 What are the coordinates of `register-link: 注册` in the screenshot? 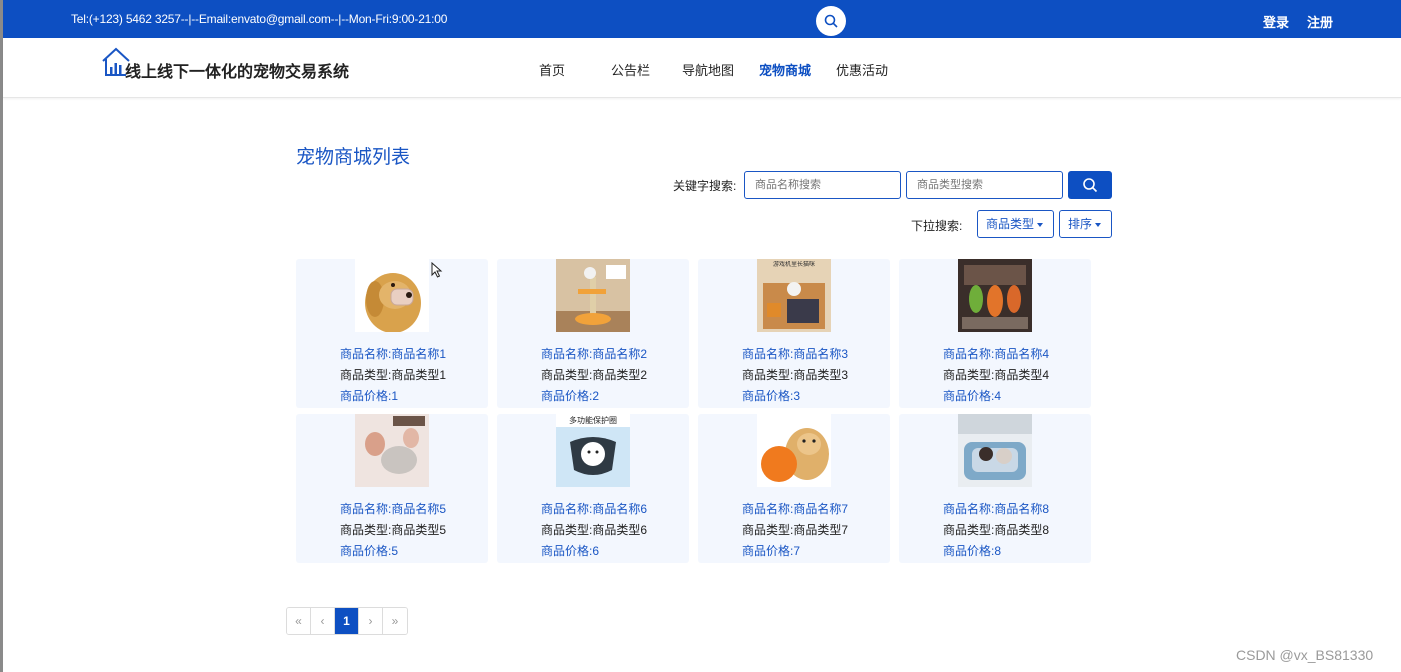 It's located at (1320, 21).